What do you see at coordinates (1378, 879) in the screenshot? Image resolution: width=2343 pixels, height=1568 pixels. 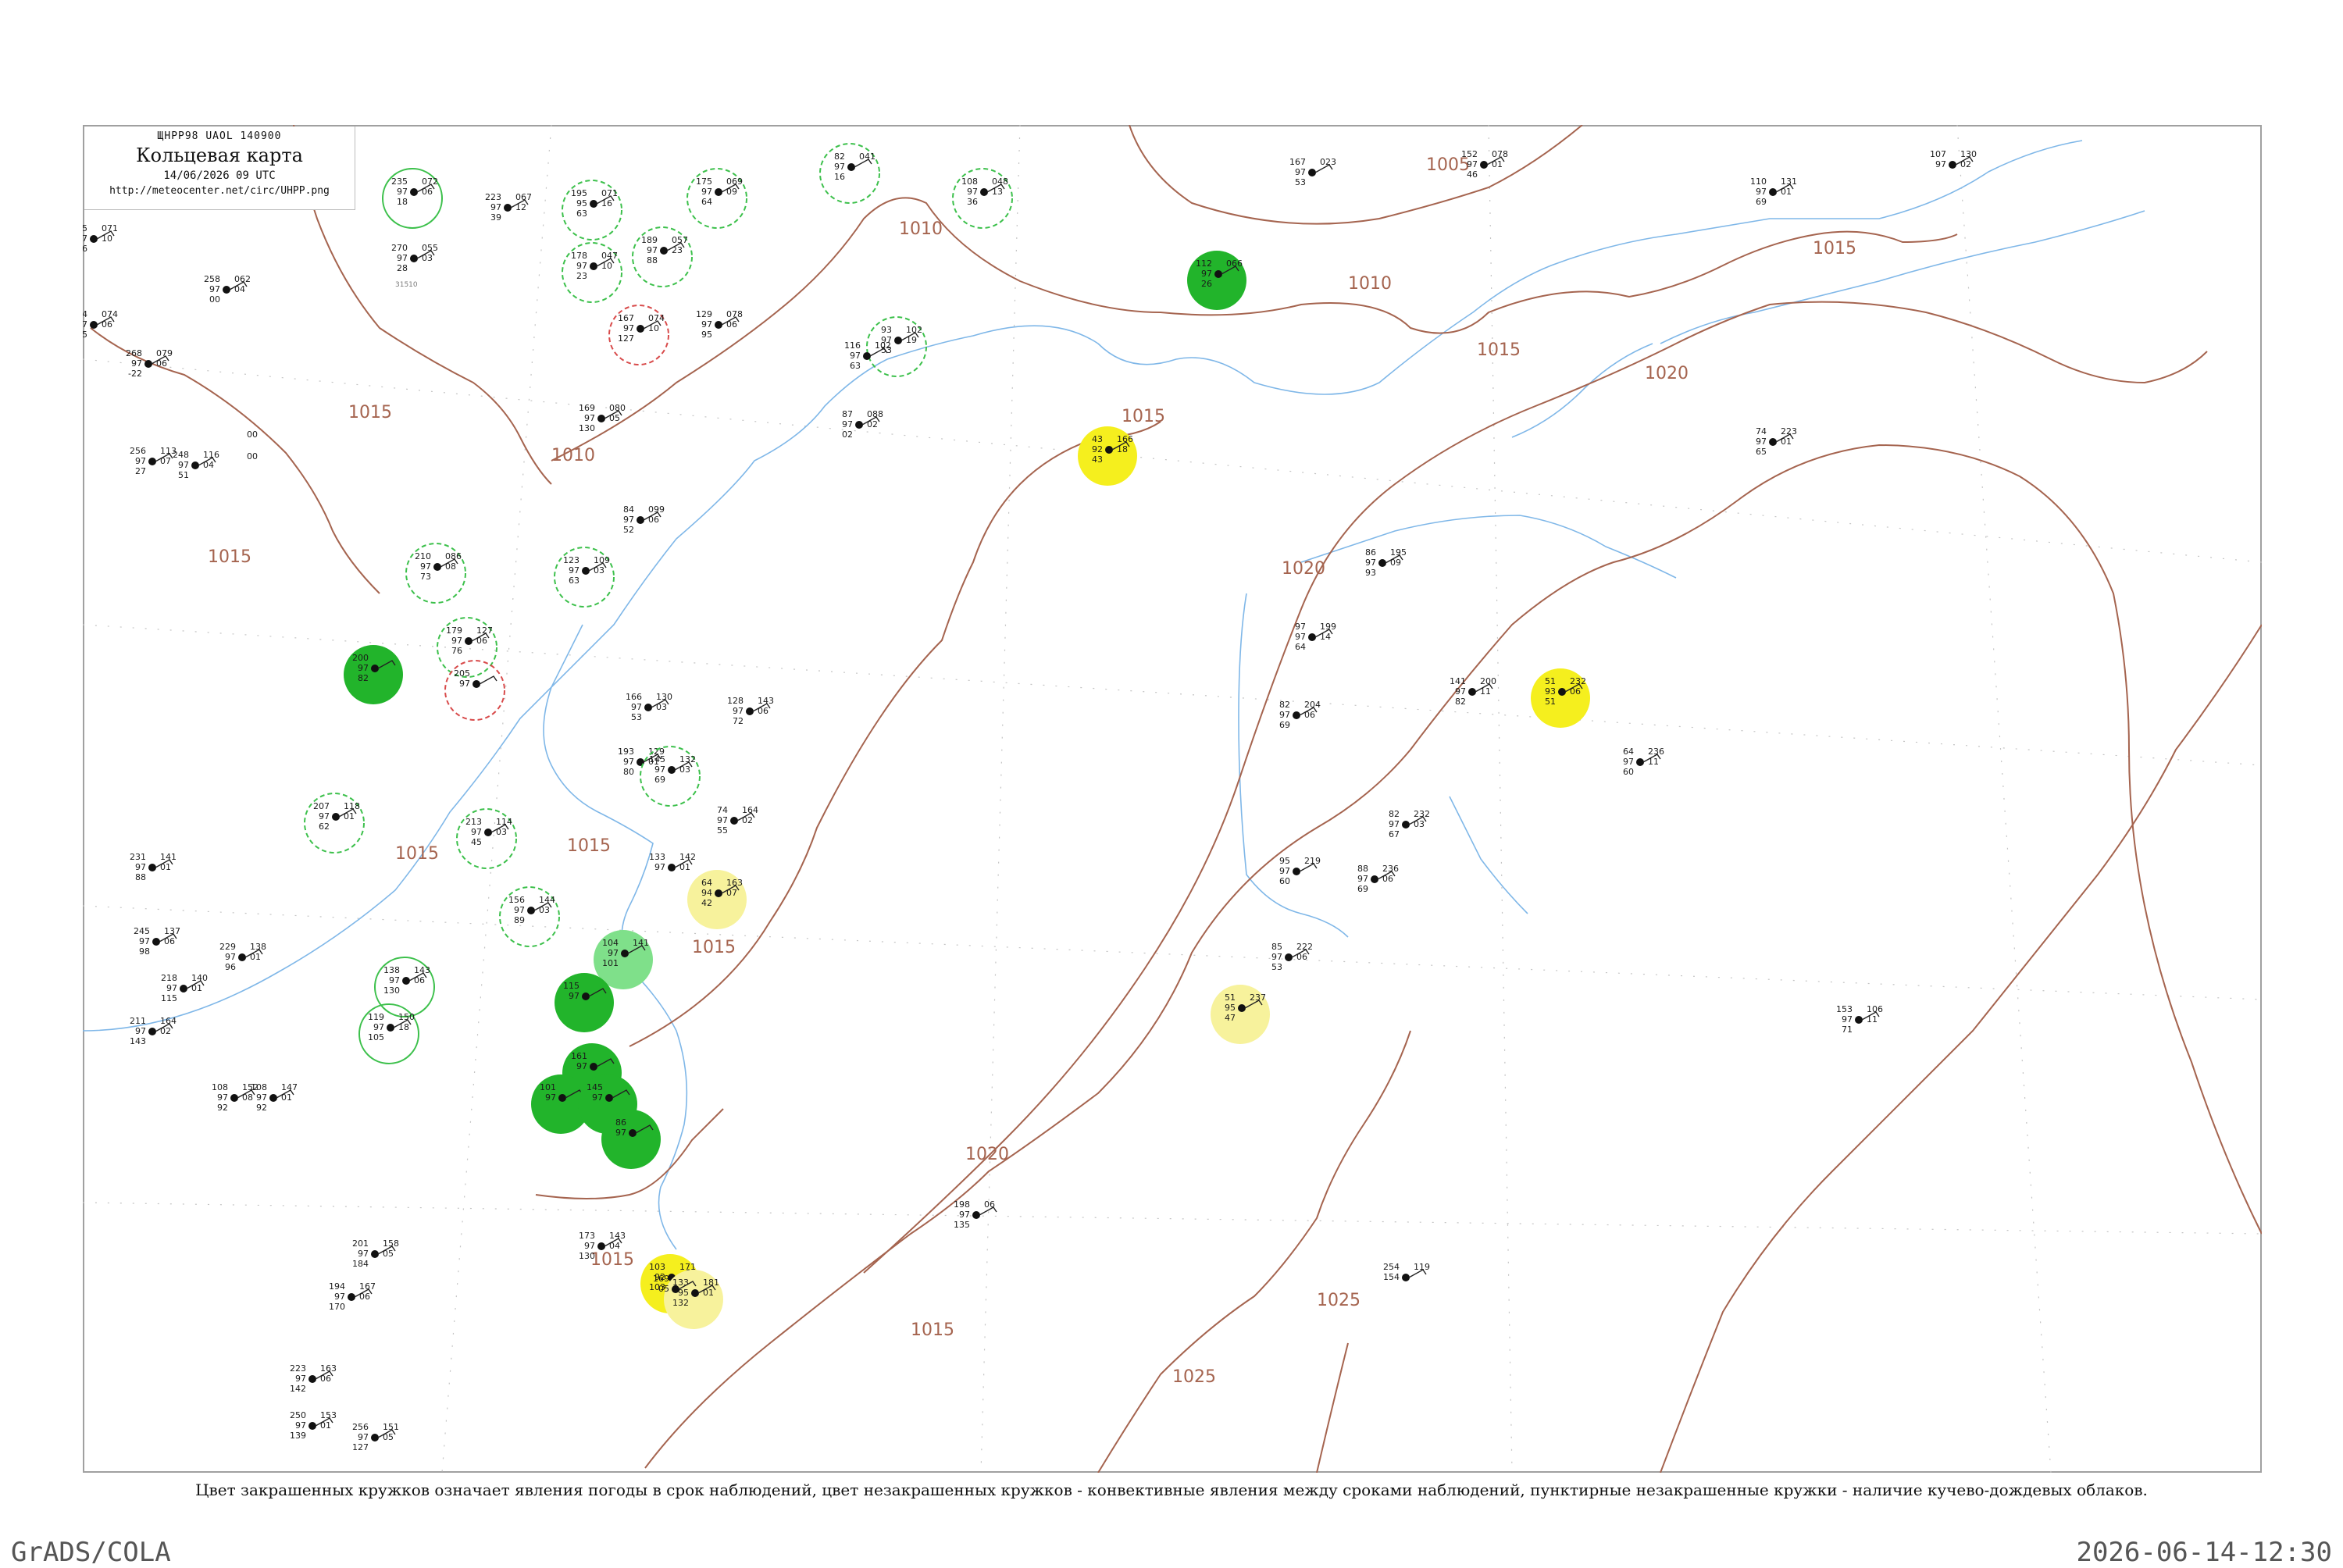 I see `station-plot: 889769 23606` at bounding box center [1378, 879].